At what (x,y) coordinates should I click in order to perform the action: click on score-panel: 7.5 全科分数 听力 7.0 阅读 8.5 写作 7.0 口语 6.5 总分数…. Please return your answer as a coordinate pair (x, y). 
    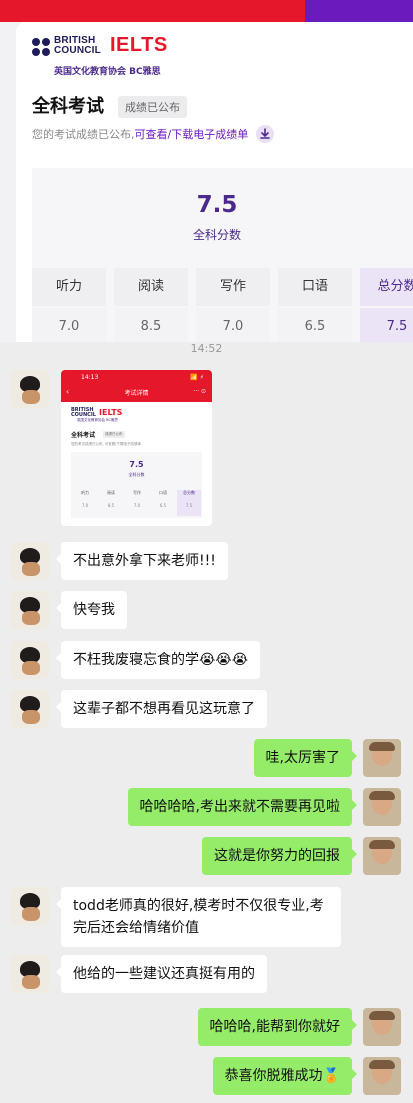
    Looking at the image, I should click on (222, 255).